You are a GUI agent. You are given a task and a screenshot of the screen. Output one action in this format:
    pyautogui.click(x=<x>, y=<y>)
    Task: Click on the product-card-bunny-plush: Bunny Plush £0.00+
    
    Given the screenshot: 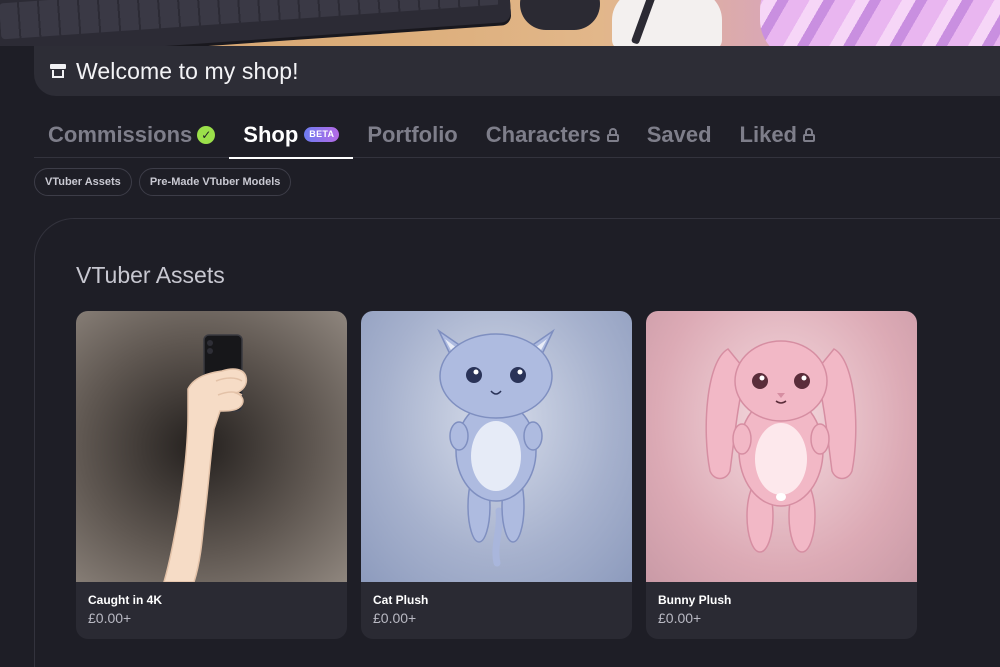 What is the action you would take?
    pyautogui.click(x=781, y=475)
    